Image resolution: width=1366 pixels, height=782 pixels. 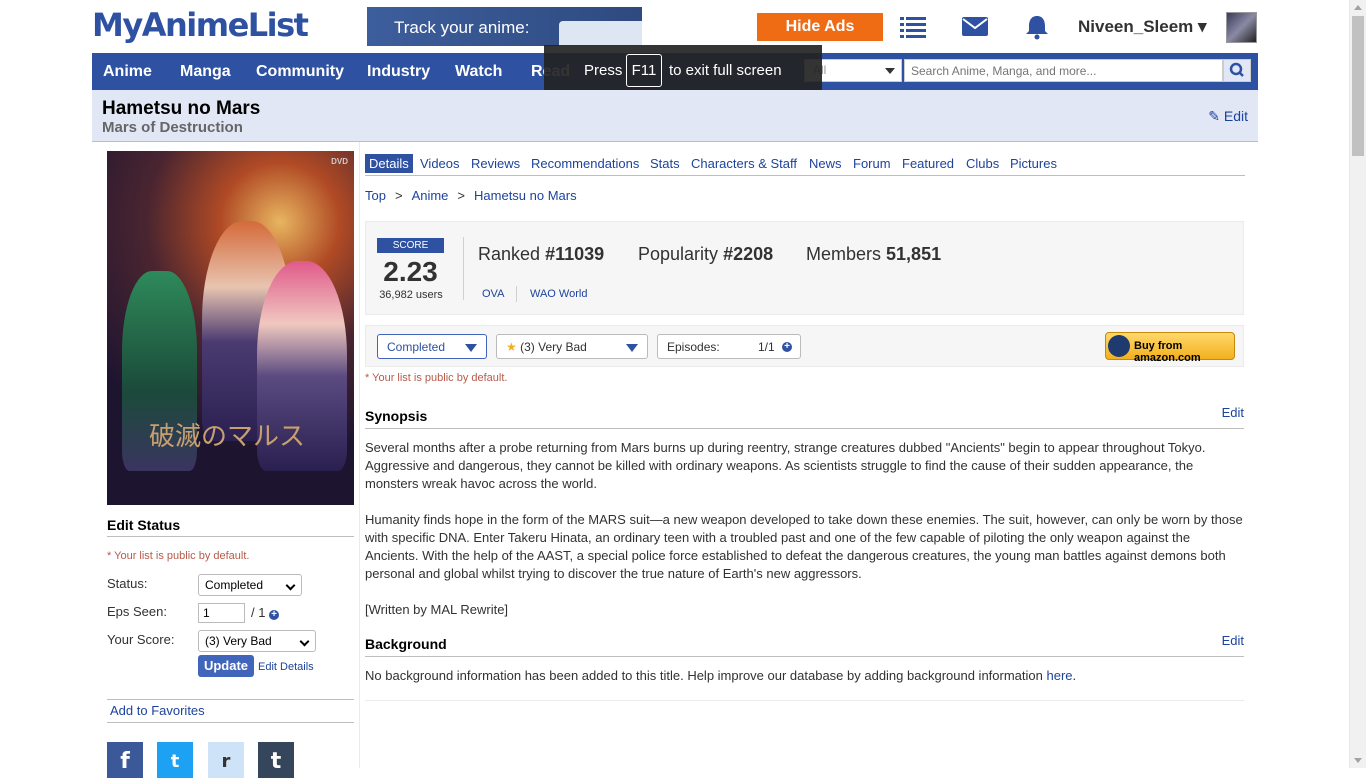 I want to click on track-anime-banner: Track your anime:, so click(x=504, y=26).